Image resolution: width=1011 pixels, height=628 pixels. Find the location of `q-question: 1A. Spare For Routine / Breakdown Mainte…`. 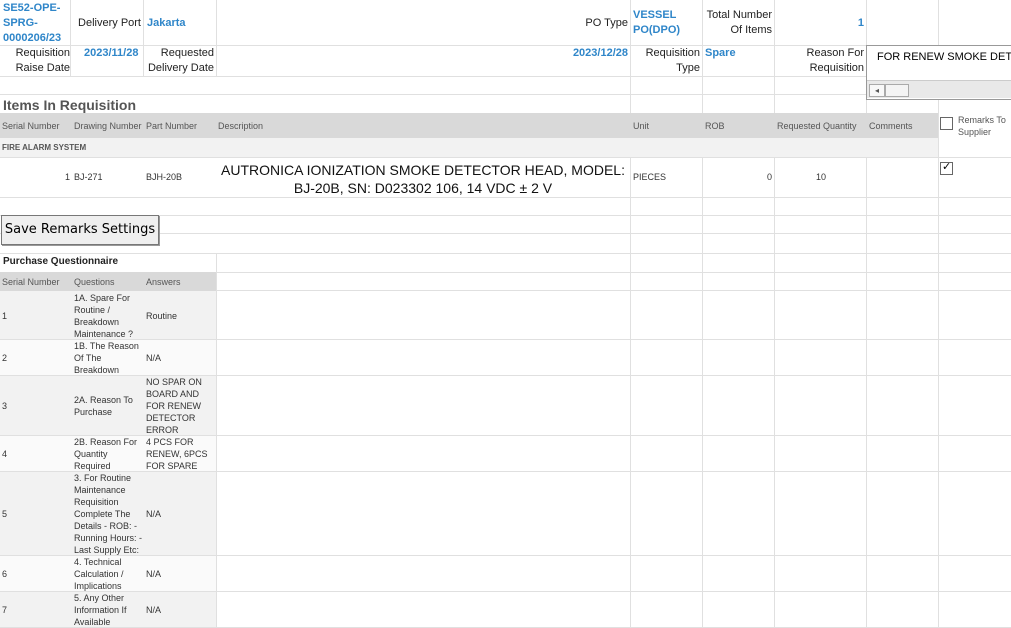

q-question: 1A. Spare For Routine / Breakdown Mainte… is located at coordinates (104, 316).